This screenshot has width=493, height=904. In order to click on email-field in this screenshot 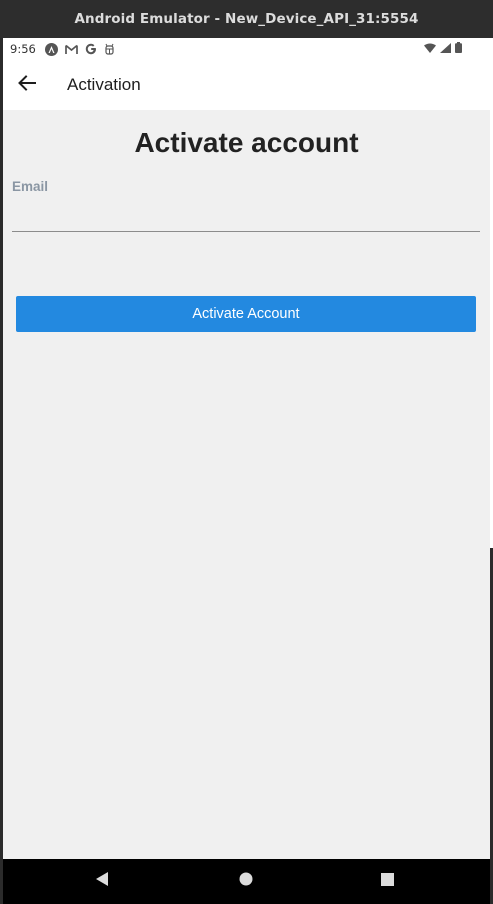, I will do `click(246, 215)`.